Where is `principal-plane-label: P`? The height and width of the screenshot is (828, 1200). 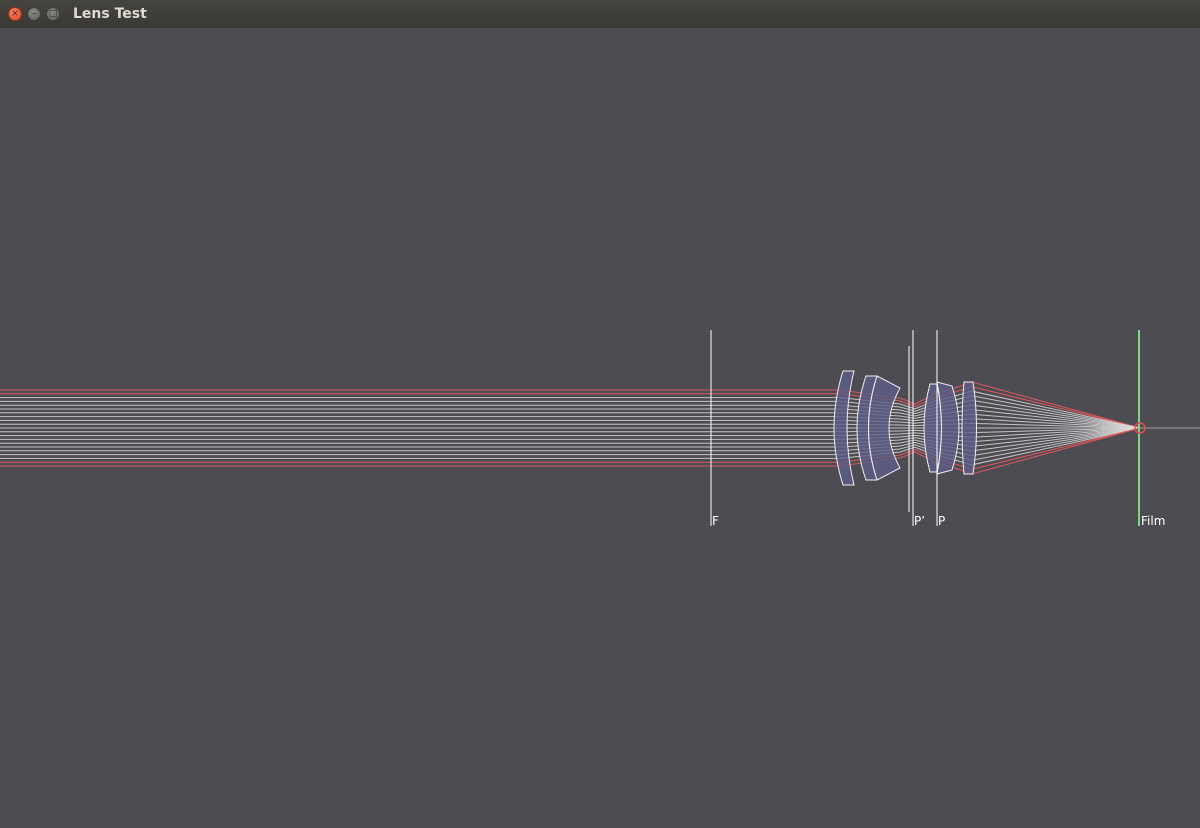
principal-plane-label: P is located at coordinates (941, 521).